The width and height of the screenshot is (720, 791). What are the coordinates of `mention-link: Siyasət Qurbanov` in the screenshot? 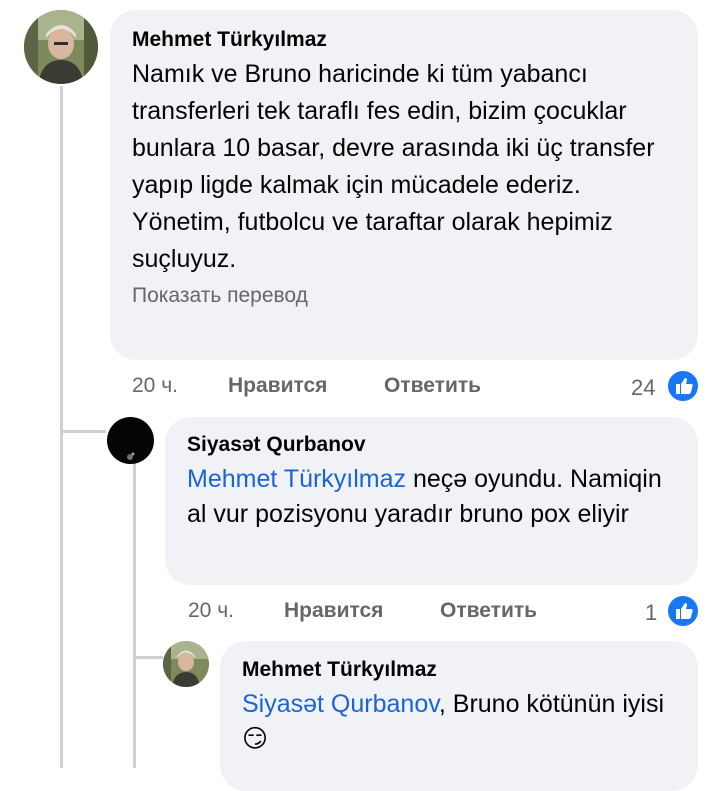 It's located at (340, 704).